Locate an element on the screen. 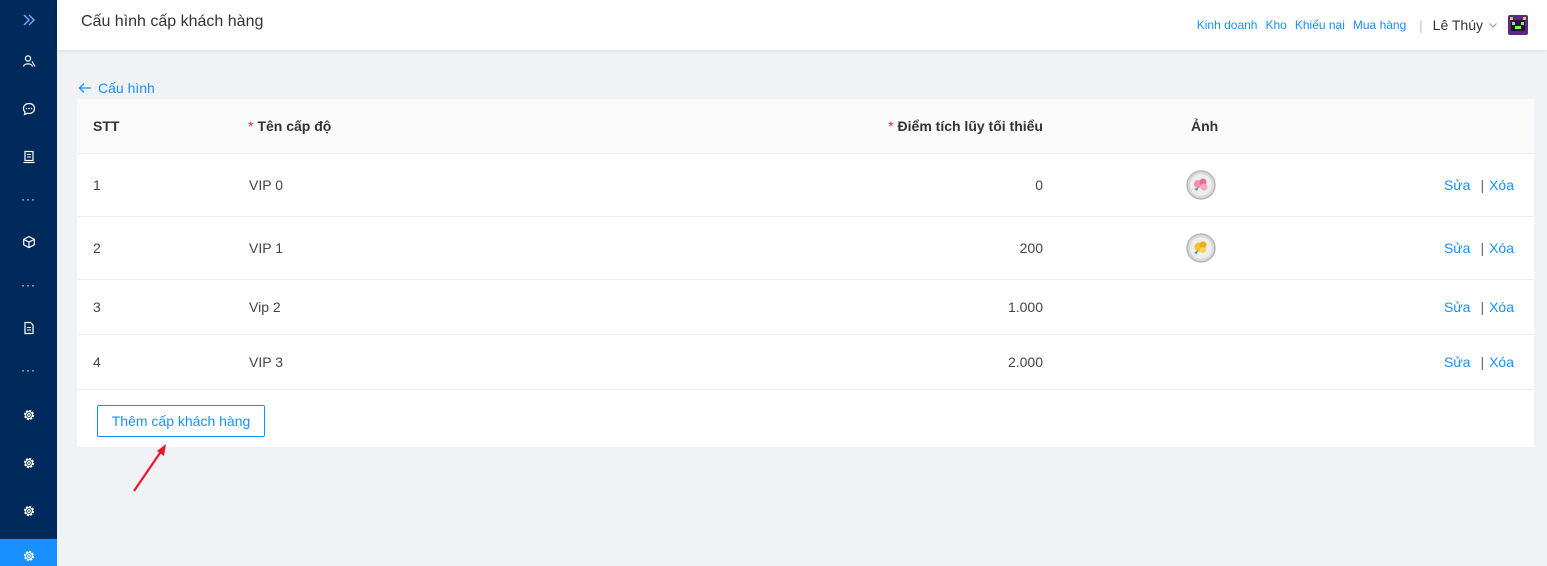 Image resolution: width=1547 pixels, height=566 pixels. document-stand-icon is located at coordinates (28, 157).